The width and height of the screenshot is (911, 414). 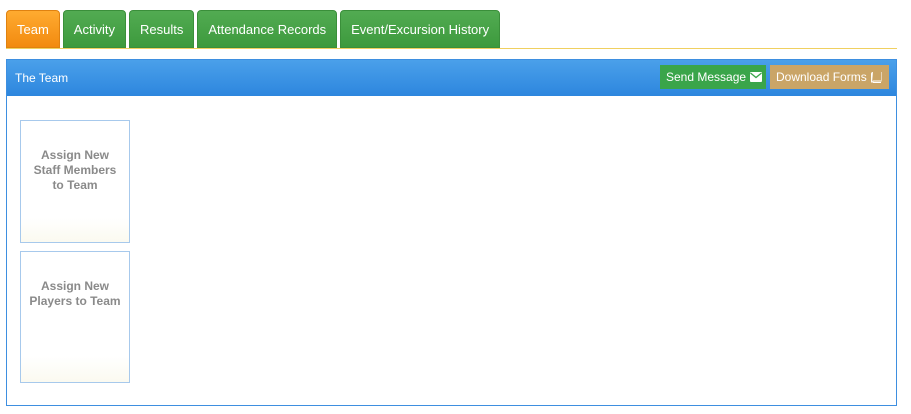 I want to click on download-forms-button: Download Forms, so click(x=829, y=77).